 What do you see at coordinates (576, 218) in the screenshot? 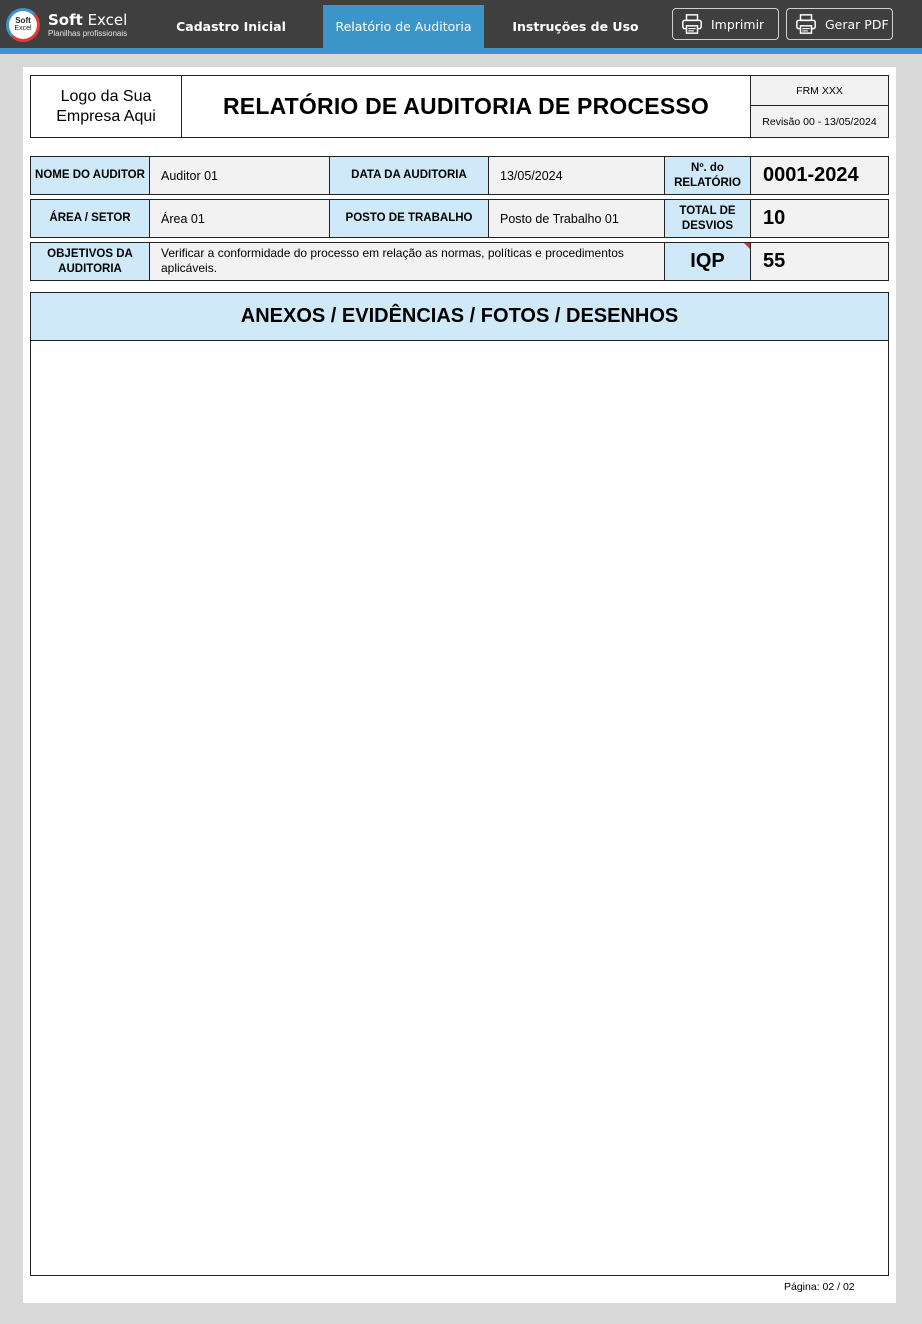
I see `workstation-value: Posto de Trabalho 01` at bounding box center [576, 218].